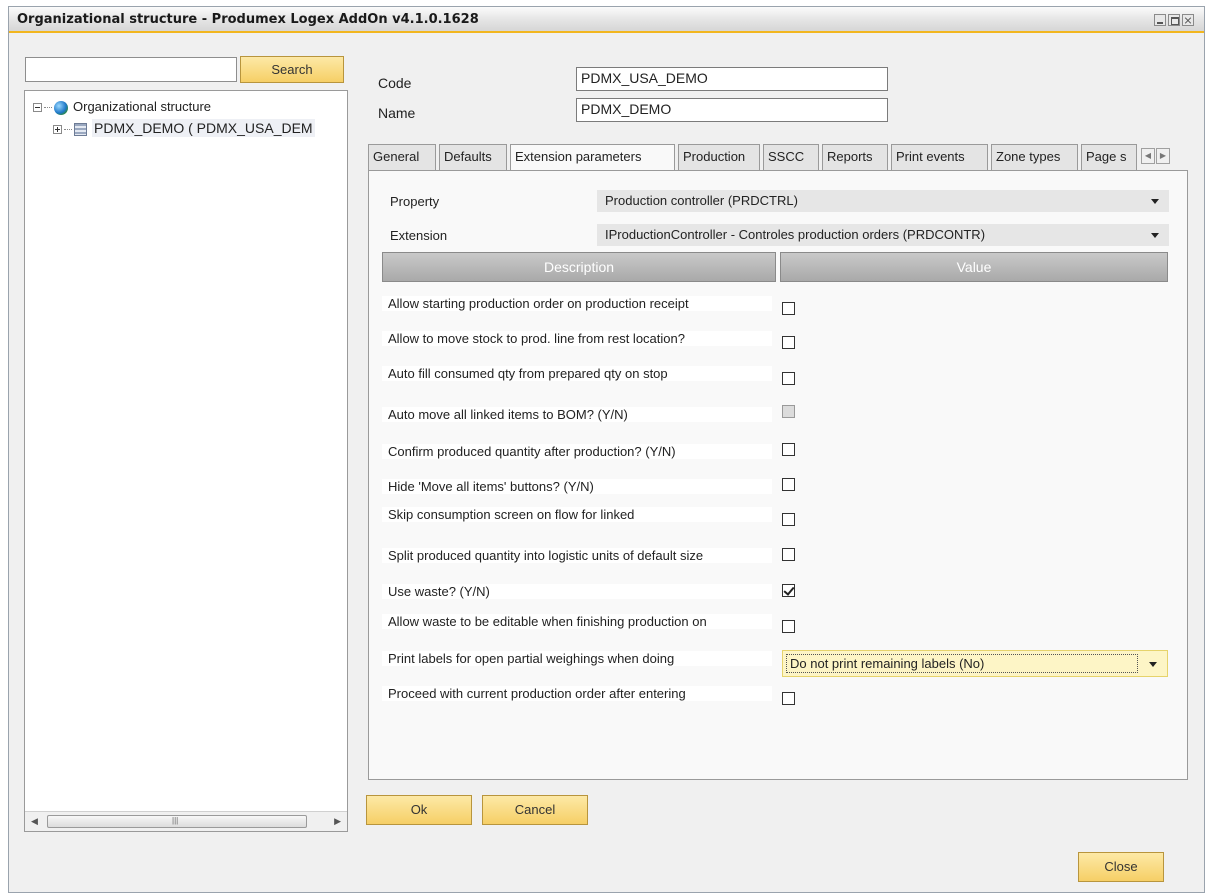  I want to click on database-icon, so click(80, 130).